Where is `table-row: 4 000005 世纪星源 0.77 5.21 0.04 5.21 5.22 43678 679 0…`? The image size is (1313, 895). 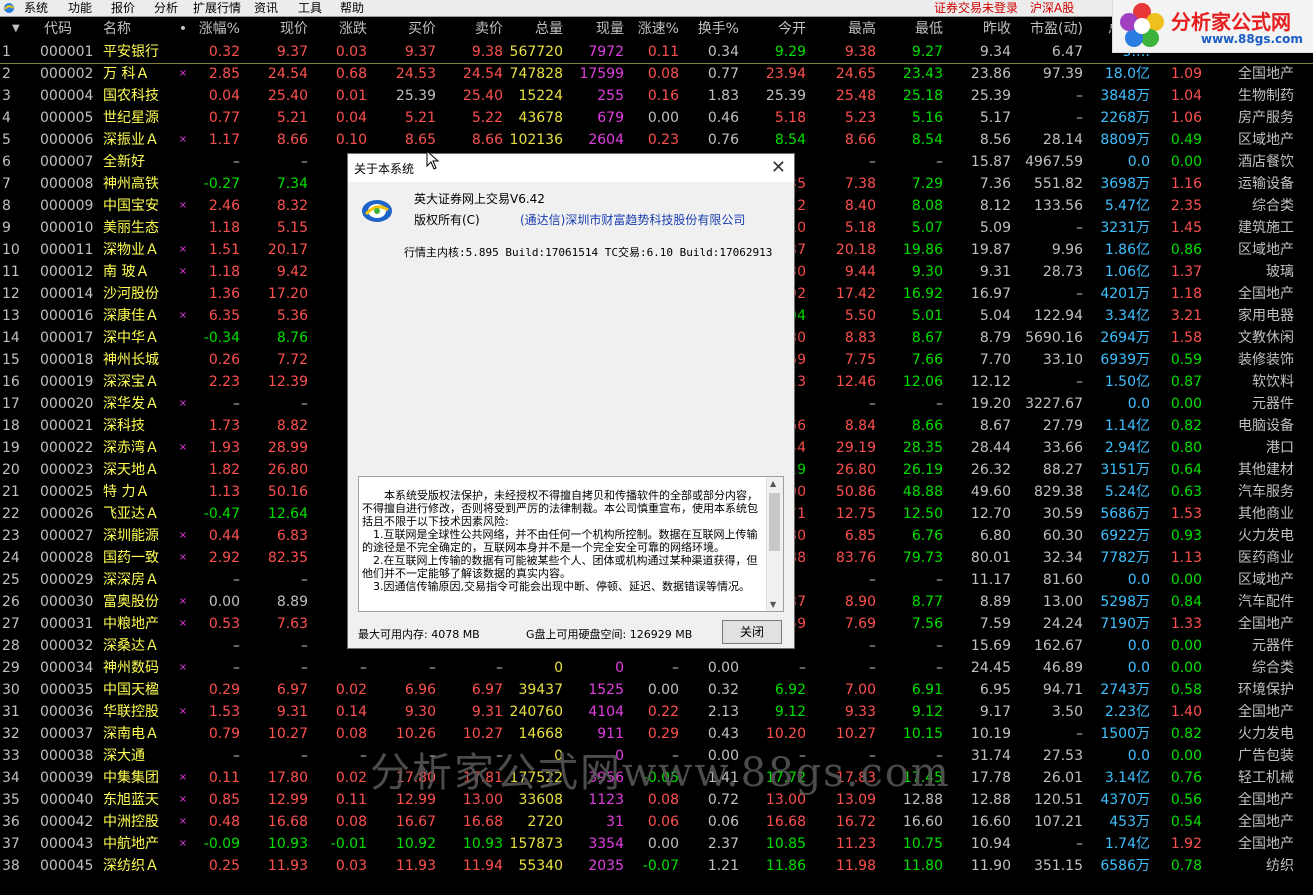 table-row: 4 000005 世纪星源 0.77 5.21 0.04 5.21 5.22 43678 679 0… is located at coordinates (656, 118).